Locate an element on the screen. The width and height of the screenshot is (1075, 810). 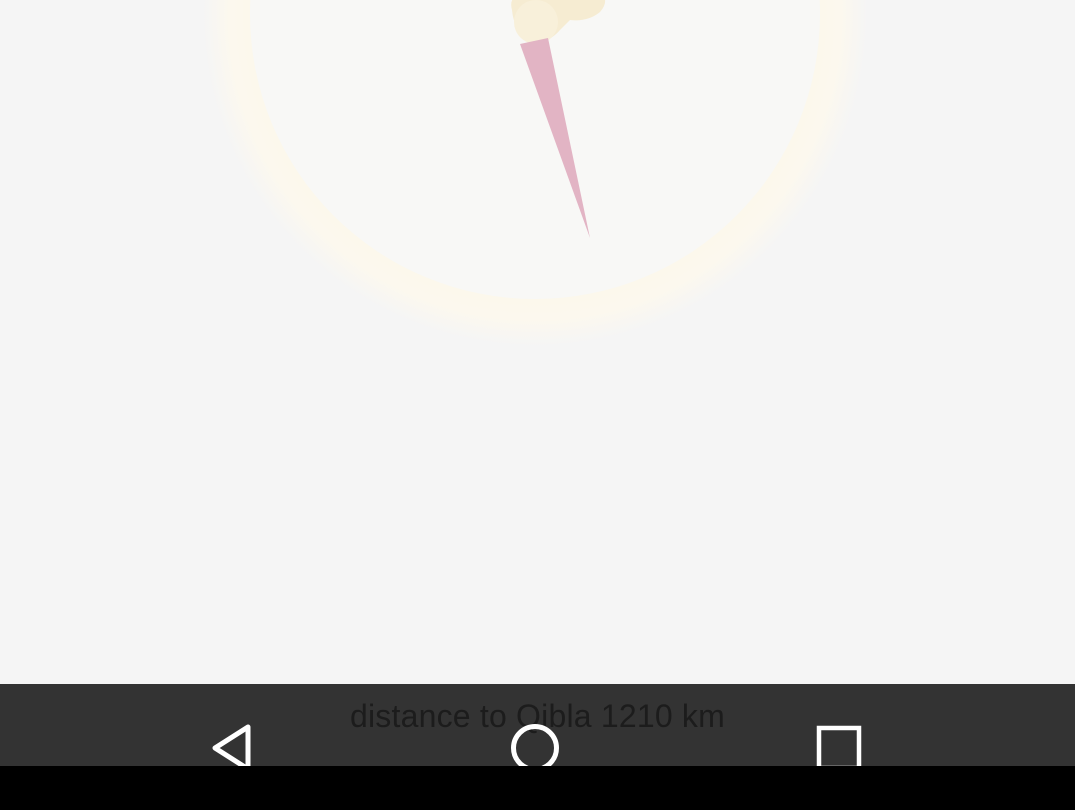
recents-square-icon is located at coordinates (839, 748).